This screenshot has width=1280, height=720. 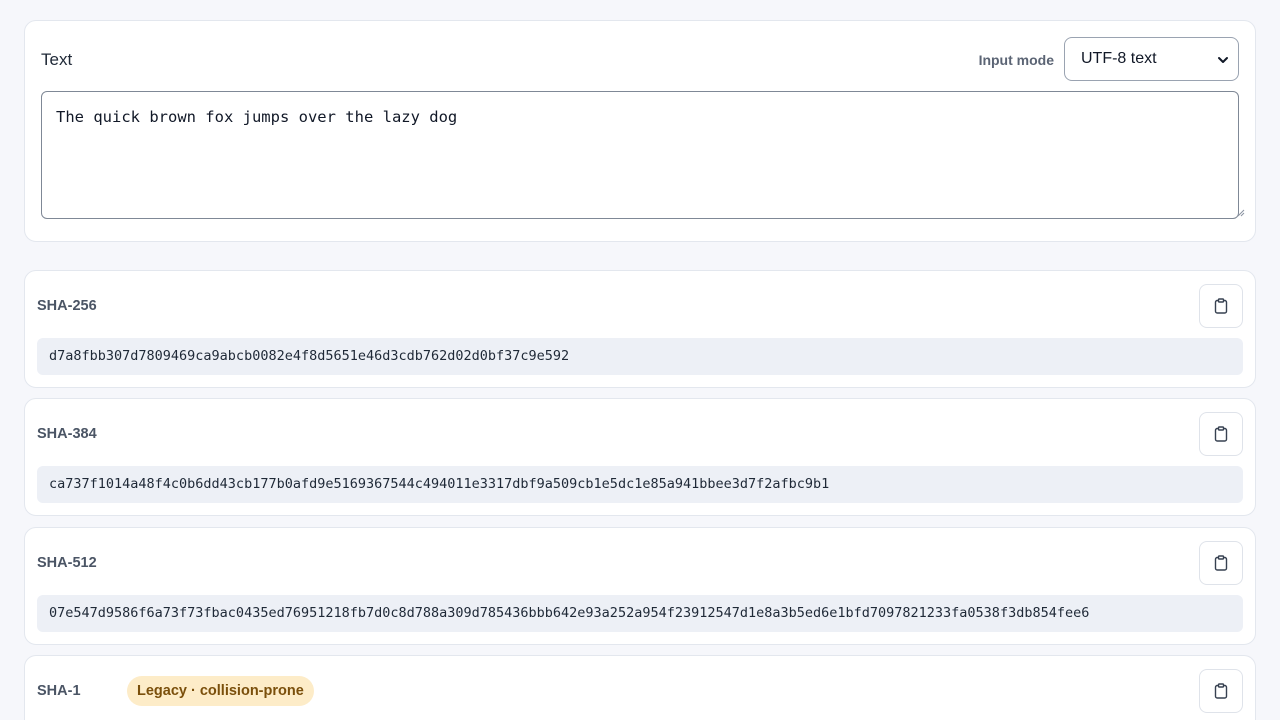 I want to click on hash-card-sha1: SHA-1 Legacy · collision-prone, so click(x=640, y=687).